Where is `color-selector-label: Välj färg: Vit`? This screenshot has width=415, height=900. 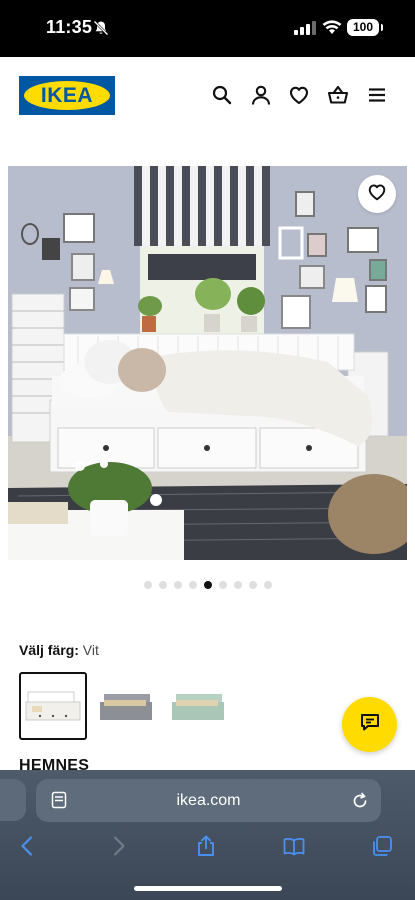
color-selector-label: Välj färg: Vit is located at coordinates (59, 650).